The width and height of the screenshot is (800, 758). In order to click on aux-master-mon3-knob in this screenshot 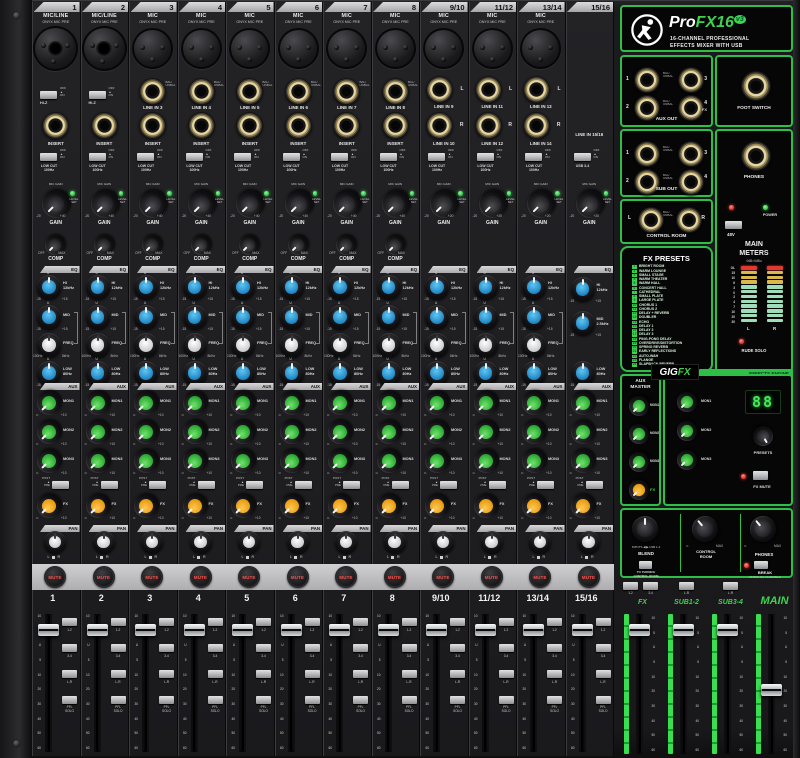, I will do `click(639, 462)`.